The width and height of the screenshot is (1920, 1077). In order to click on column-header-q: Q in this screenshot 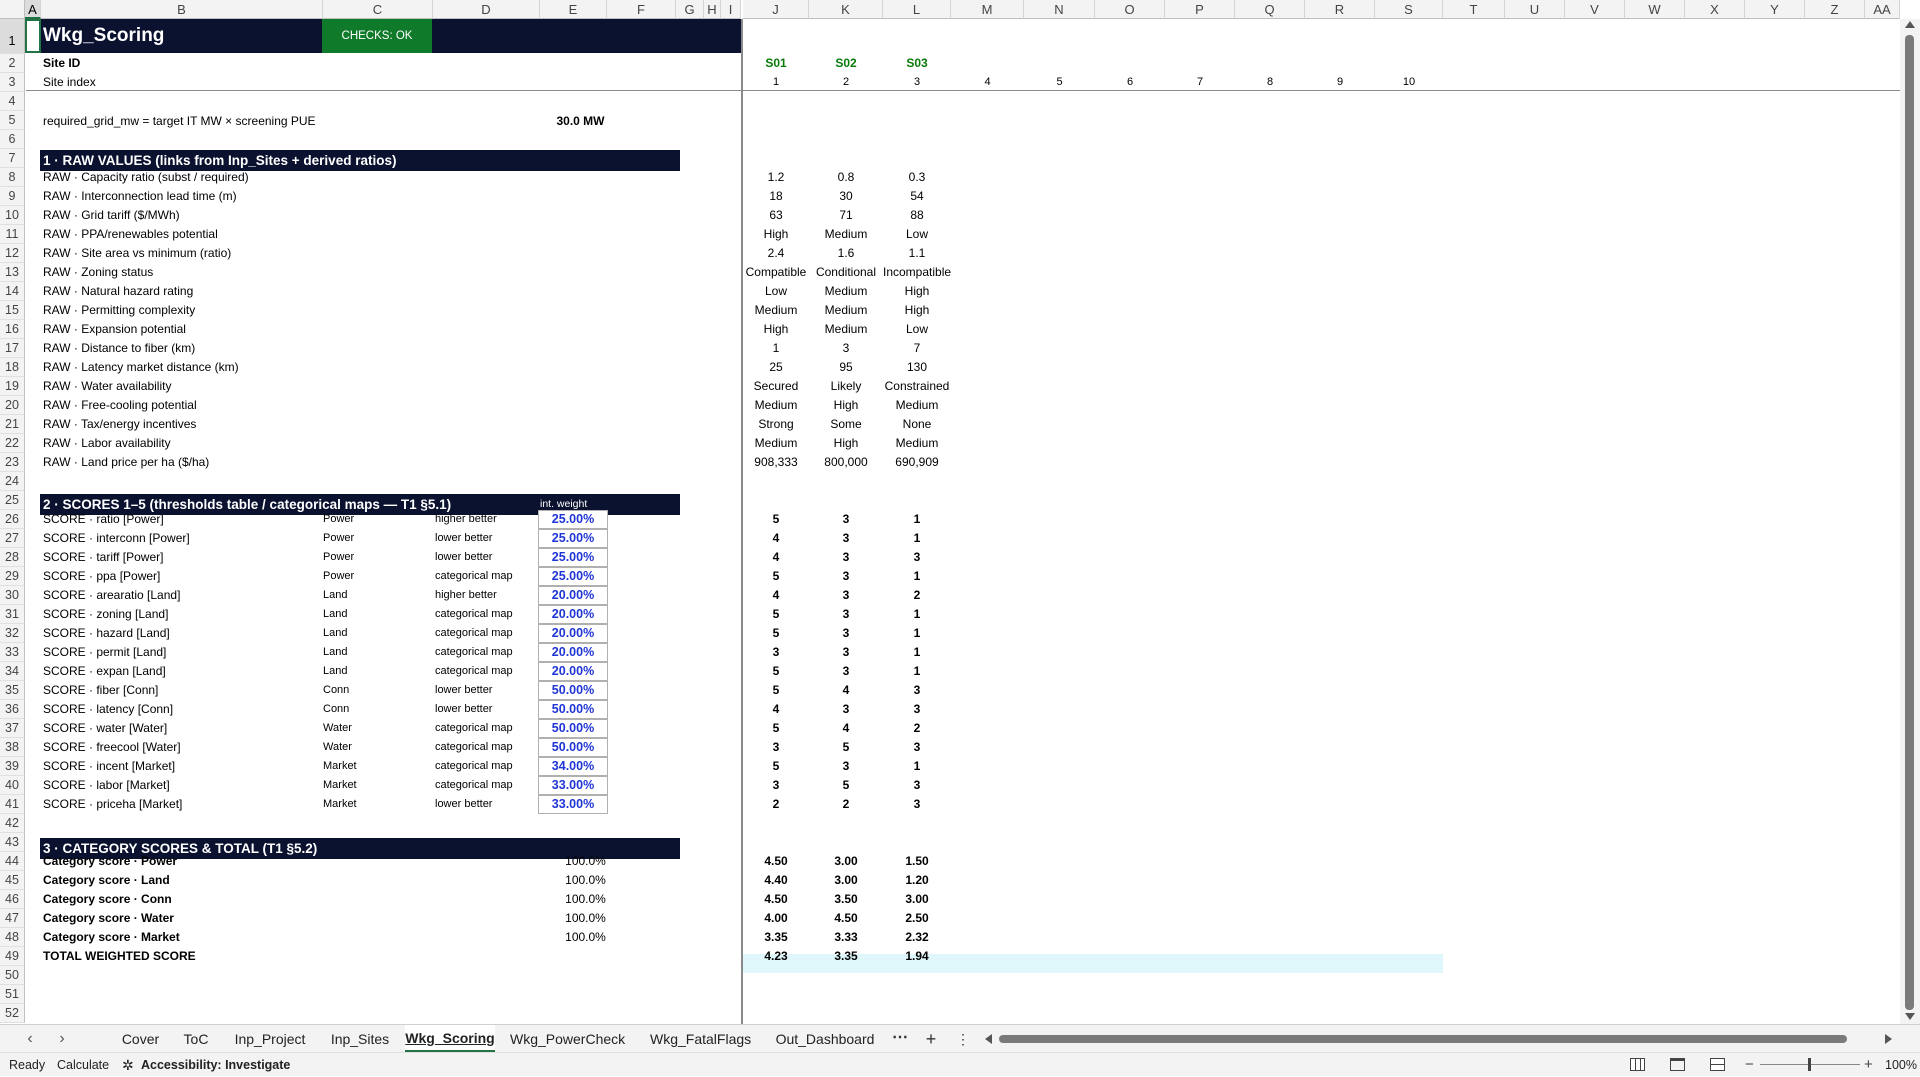, I will do `click(1270, 9)`.